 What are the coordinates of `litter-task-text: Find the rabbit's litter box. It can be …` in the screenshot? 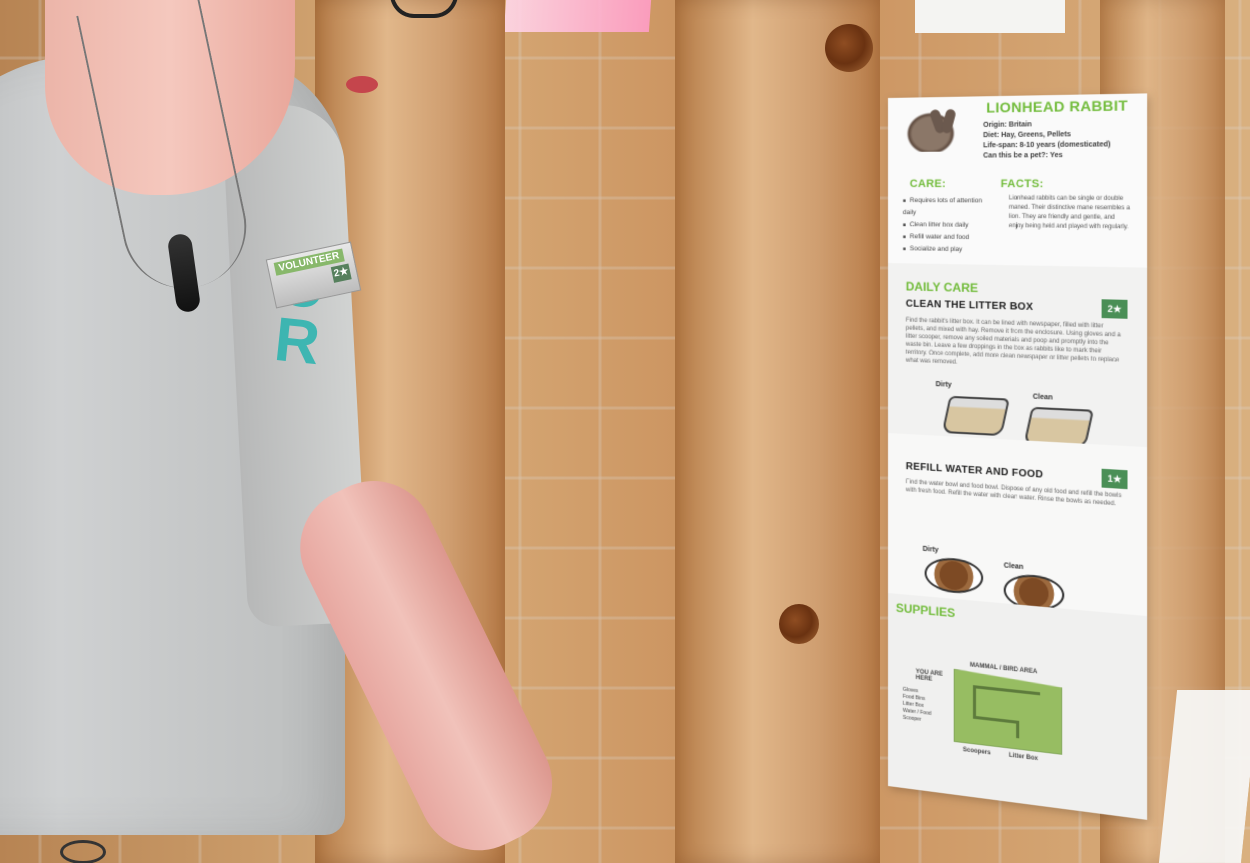 It's located at (1013, 341).